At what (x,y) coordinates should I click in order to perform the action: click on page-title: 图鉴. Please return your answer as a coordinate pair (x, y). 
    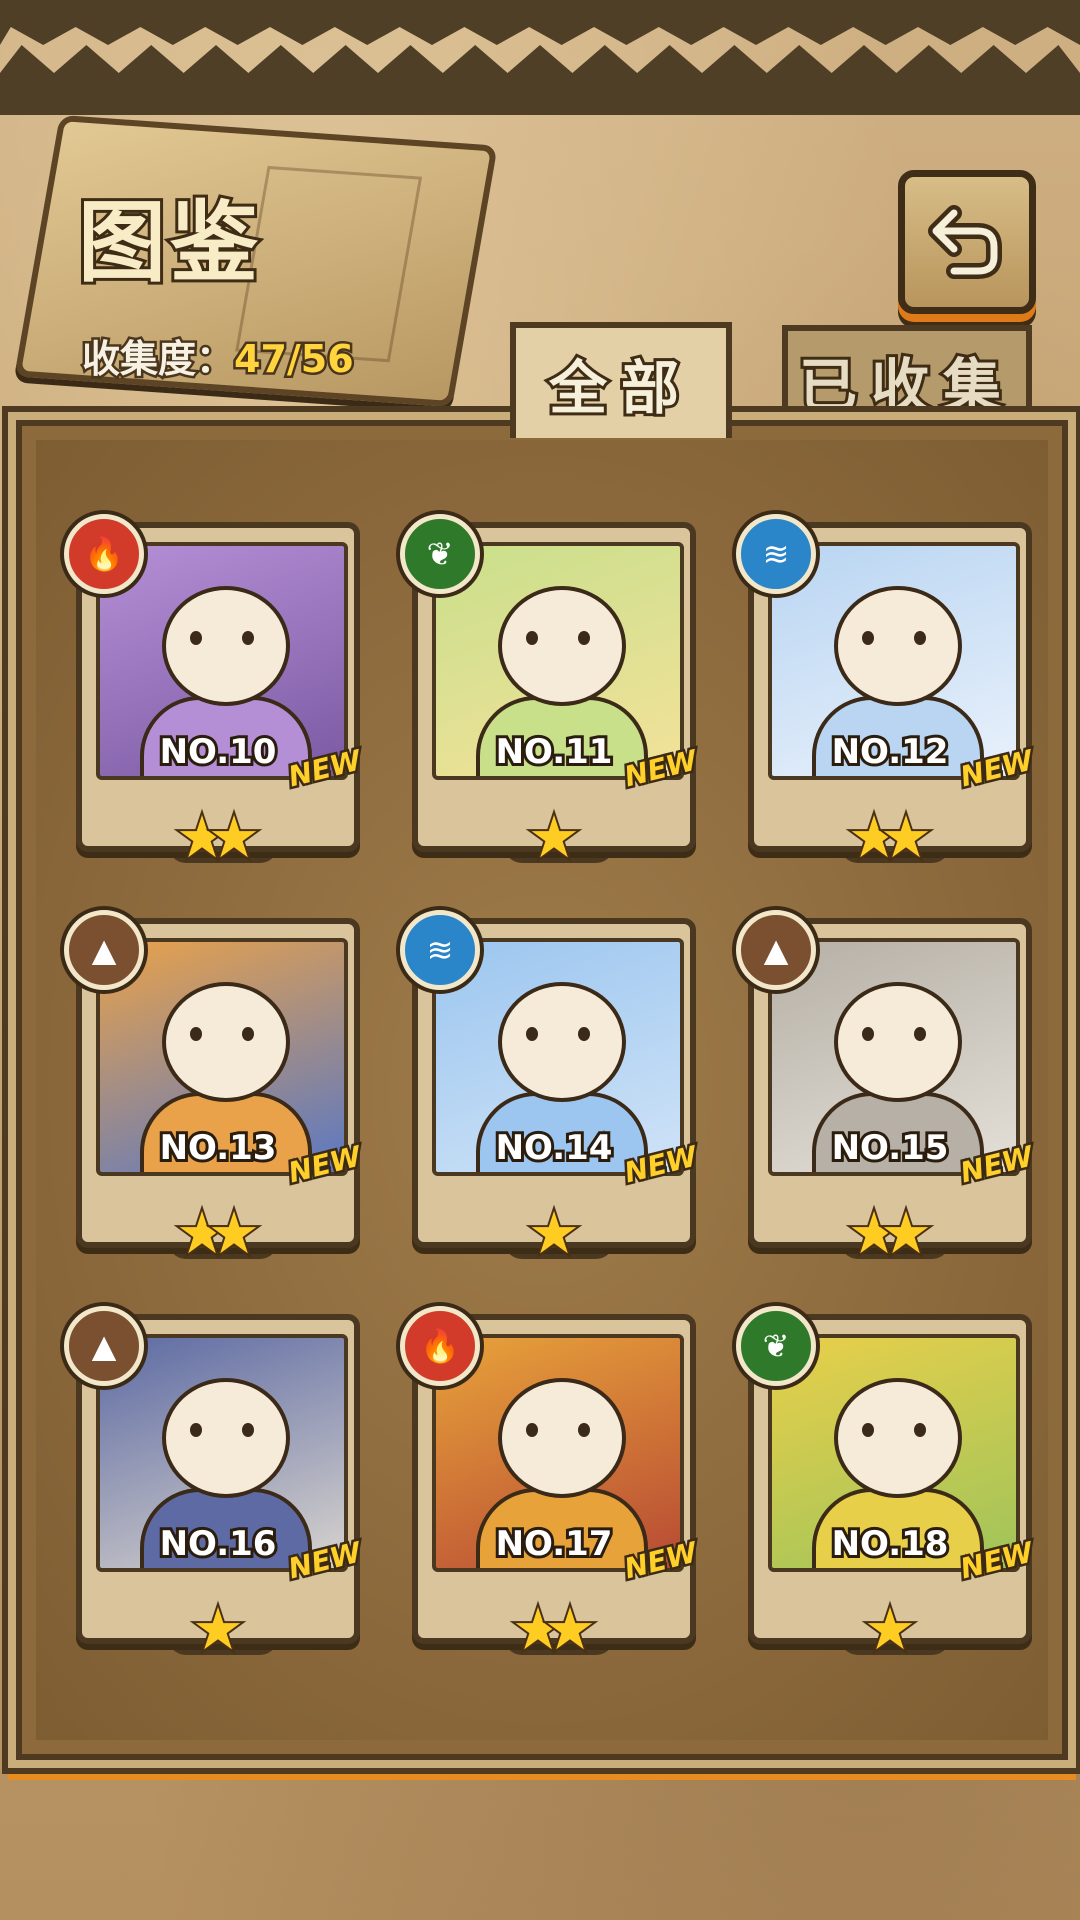
    Looking at the image, I should click on (169, 242).